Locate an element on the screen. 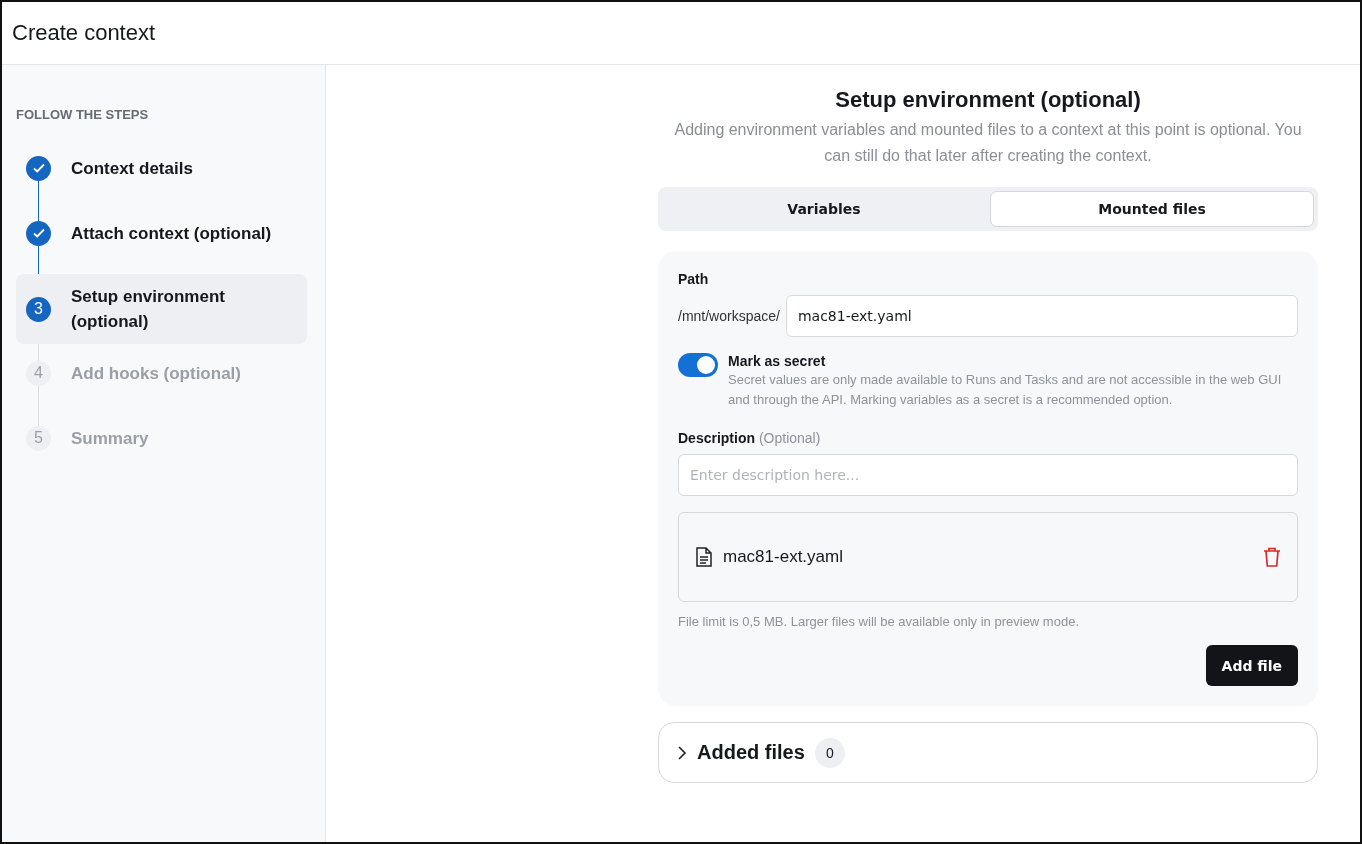  step-item: Context details is located at coordinates (161, 168).